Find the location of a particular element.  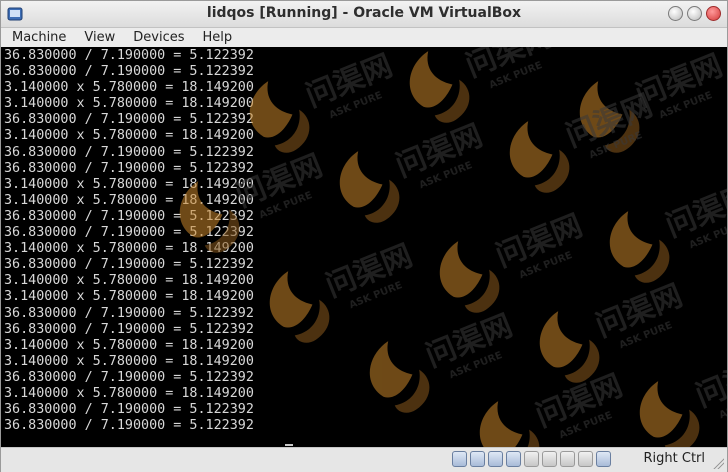

menu-devices: Devices is located at coordinates (156, 37).